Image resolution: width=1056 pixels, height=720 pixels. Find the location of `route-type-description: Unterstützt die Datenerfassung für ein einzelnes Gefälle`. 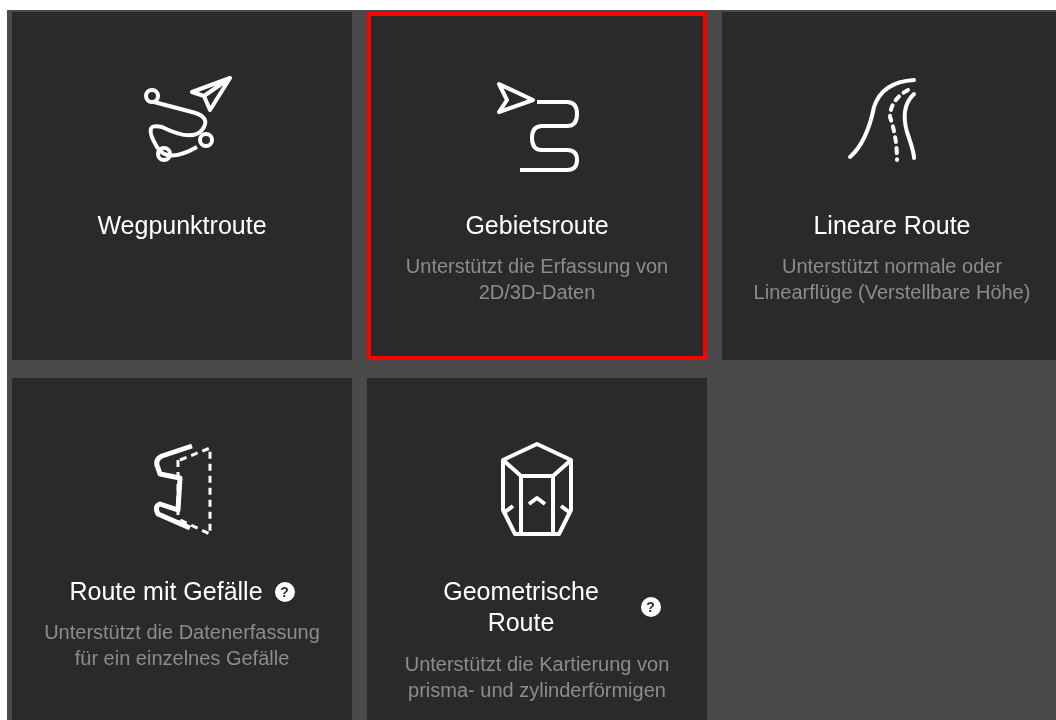

route-type-description: Unterstützt die Datenerfassung für ein einzelnes Gefälle is located at coordinates (182, 646).